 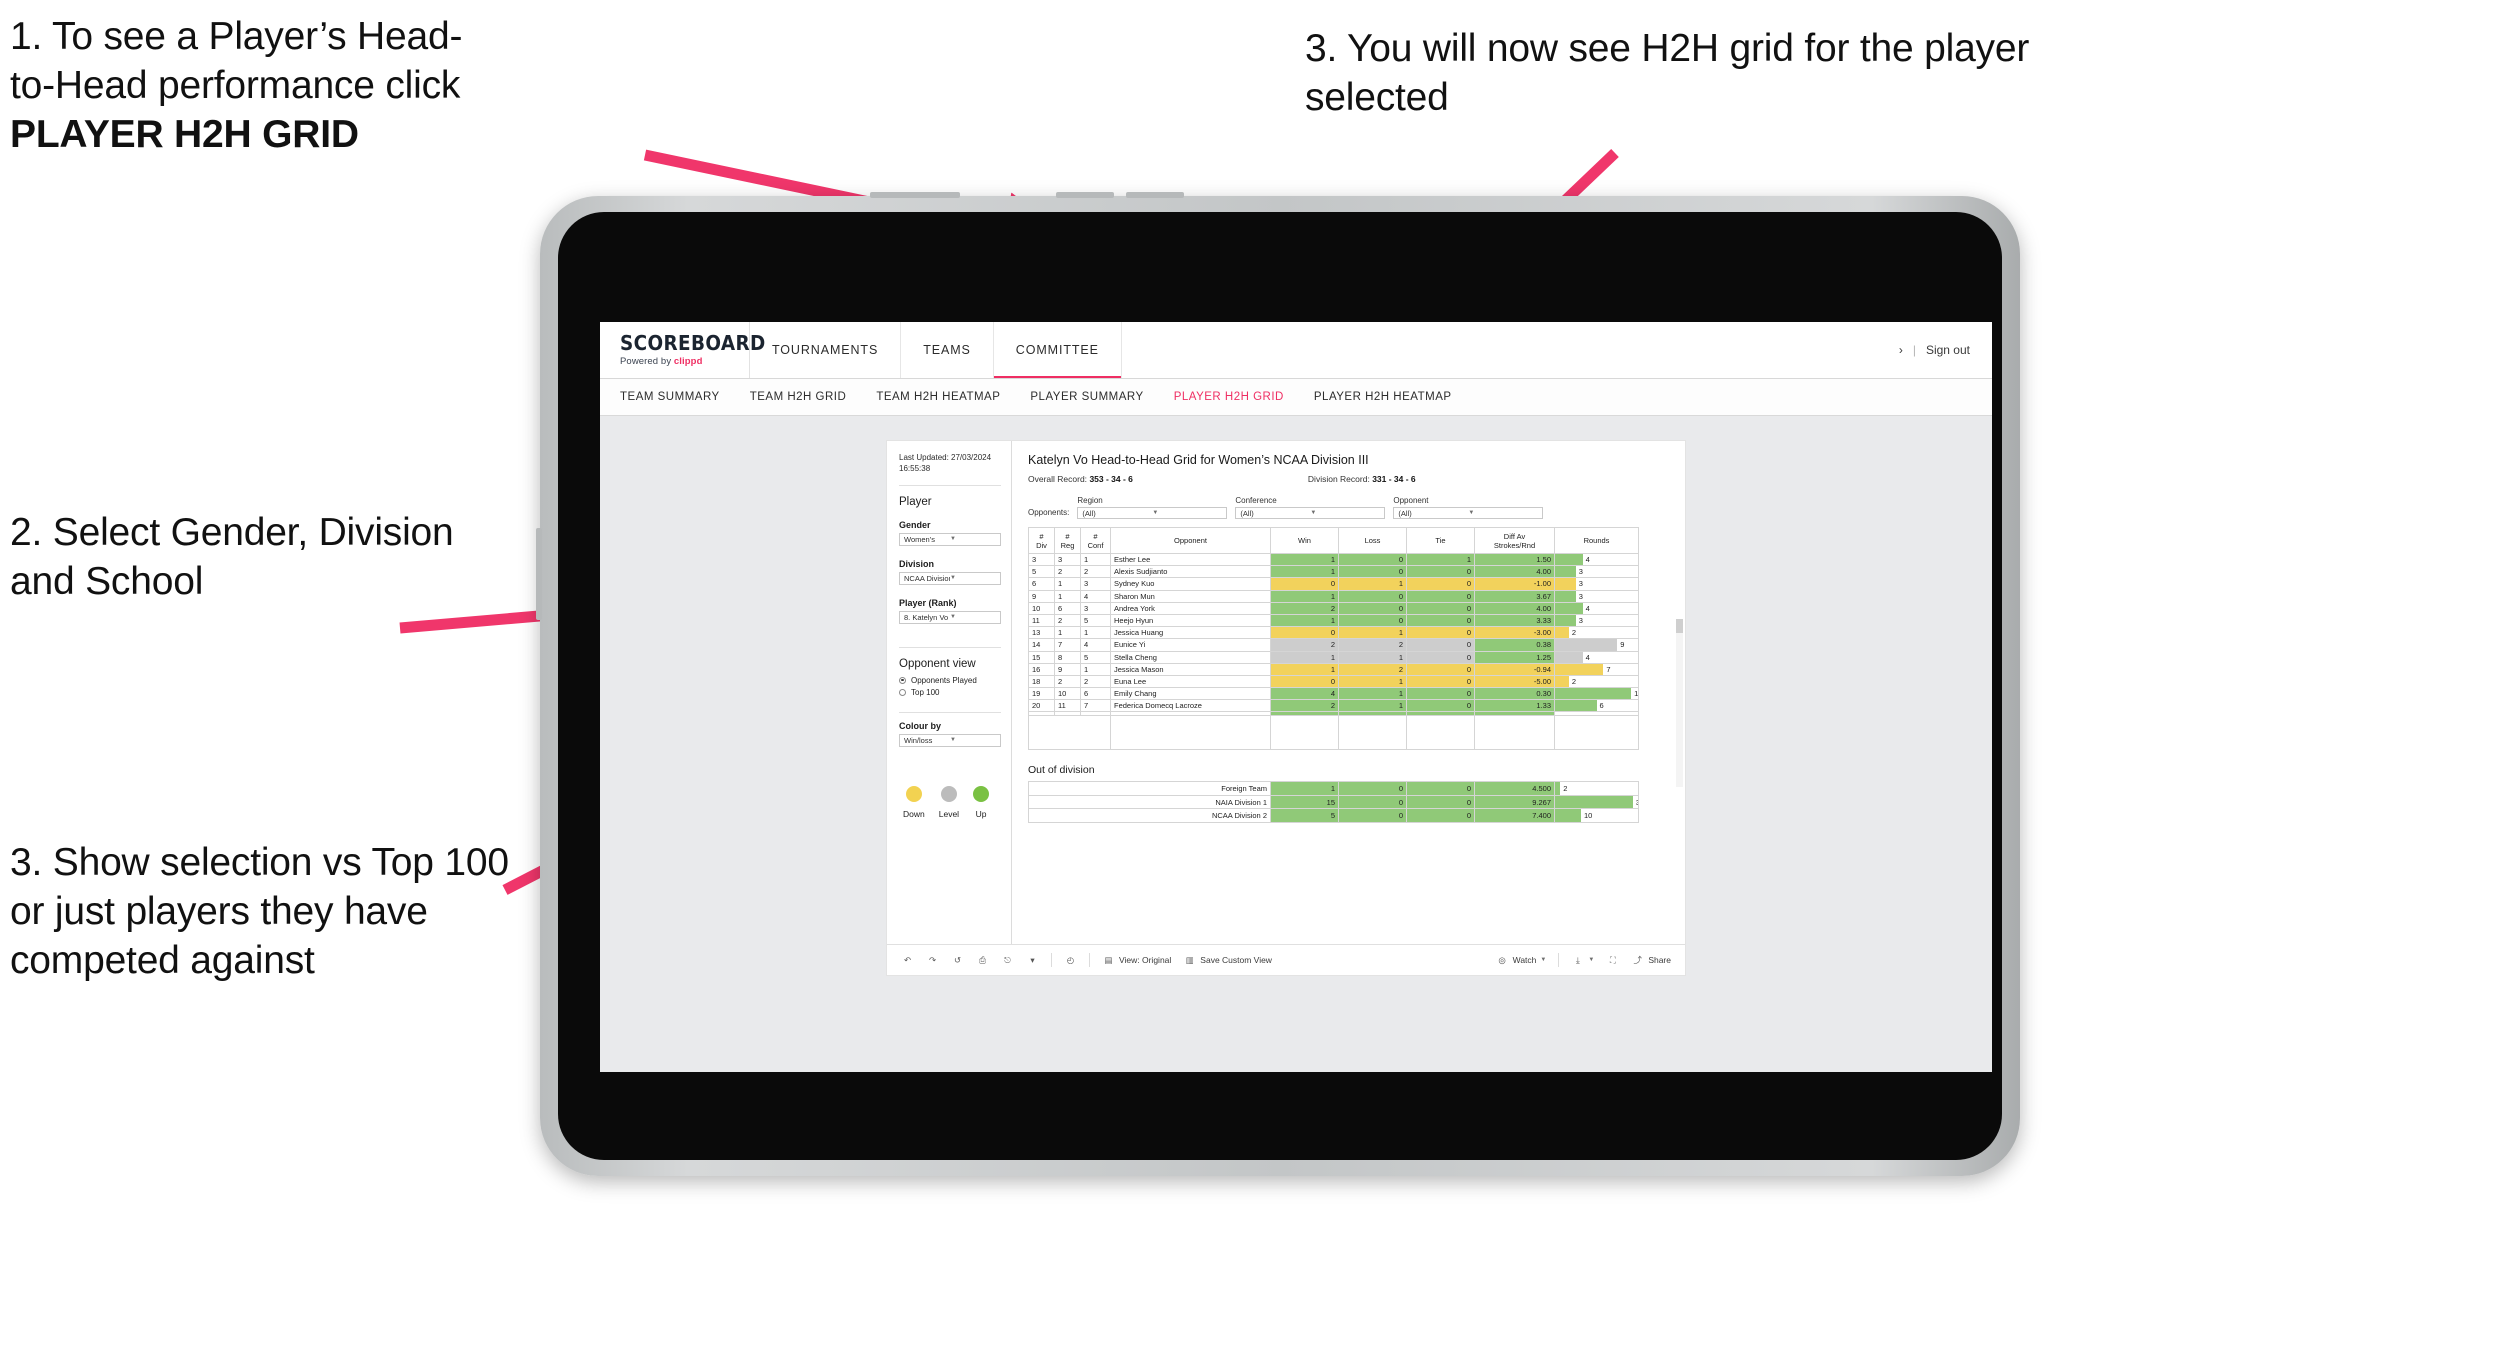 I want to click on division-record-value: 331 - 34 - 6, so click(x=1394, y=479).